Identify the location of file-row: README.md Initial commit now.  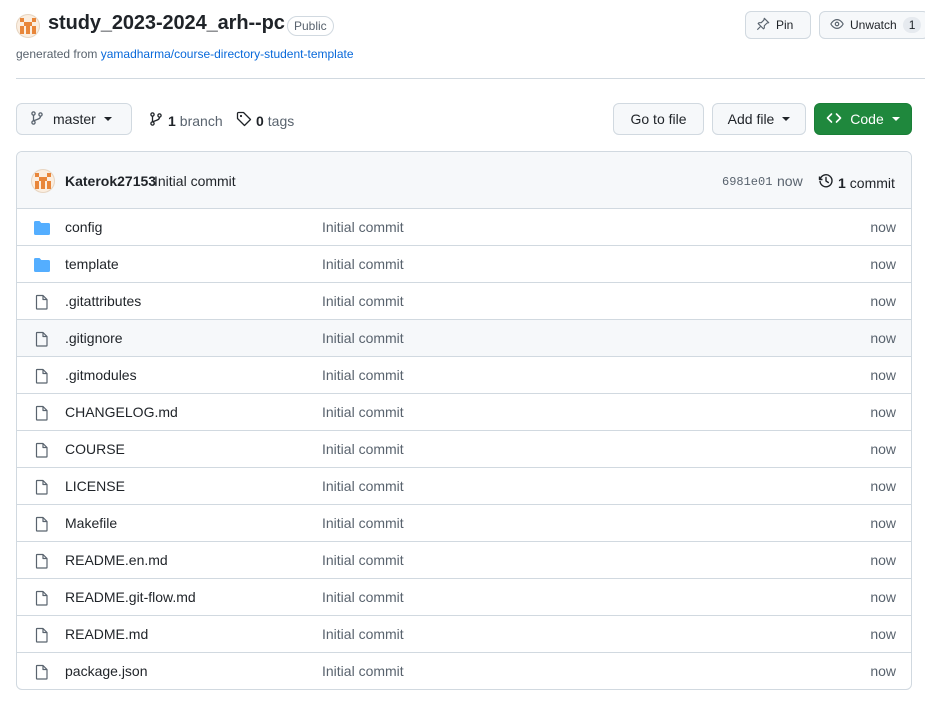
(464, 634).